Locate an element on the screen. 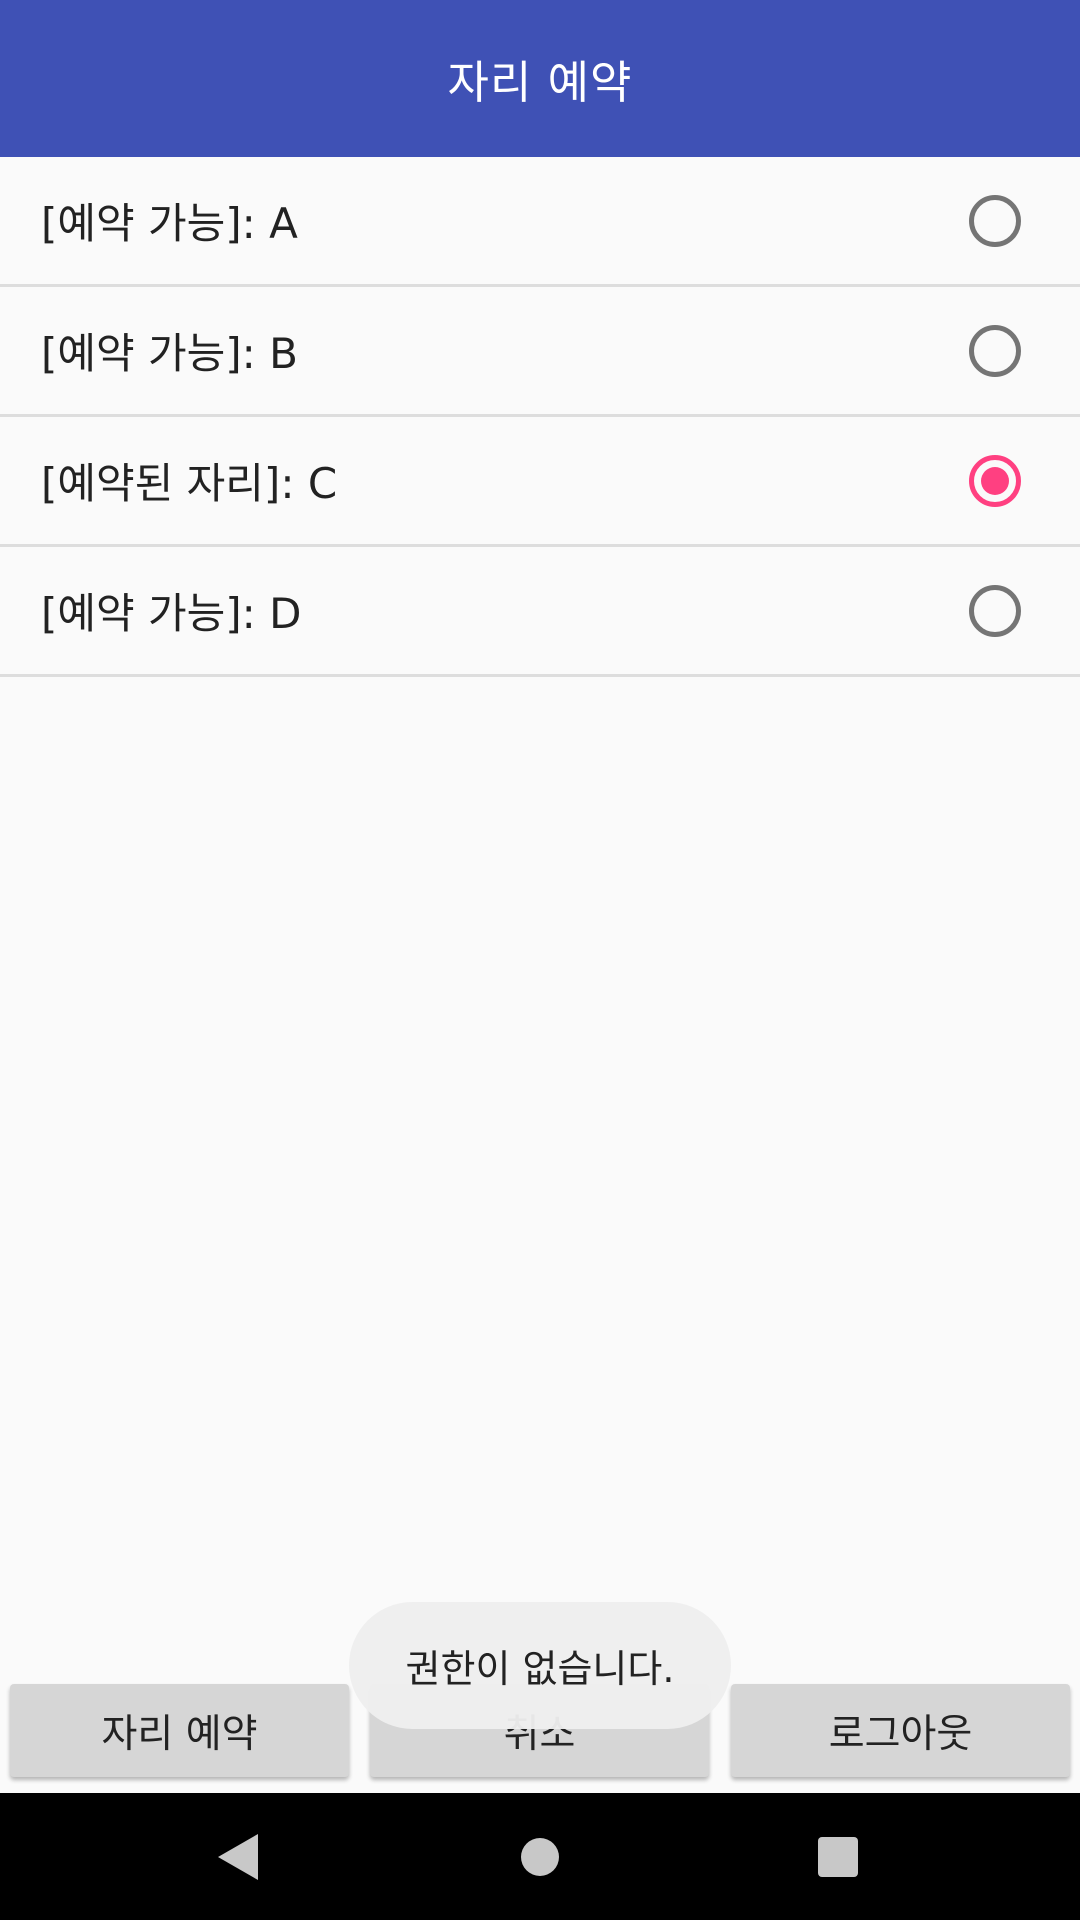 The width and height of the screenshot is (1080, 1920). nav-home-button is located at coordinates (540, 1856).